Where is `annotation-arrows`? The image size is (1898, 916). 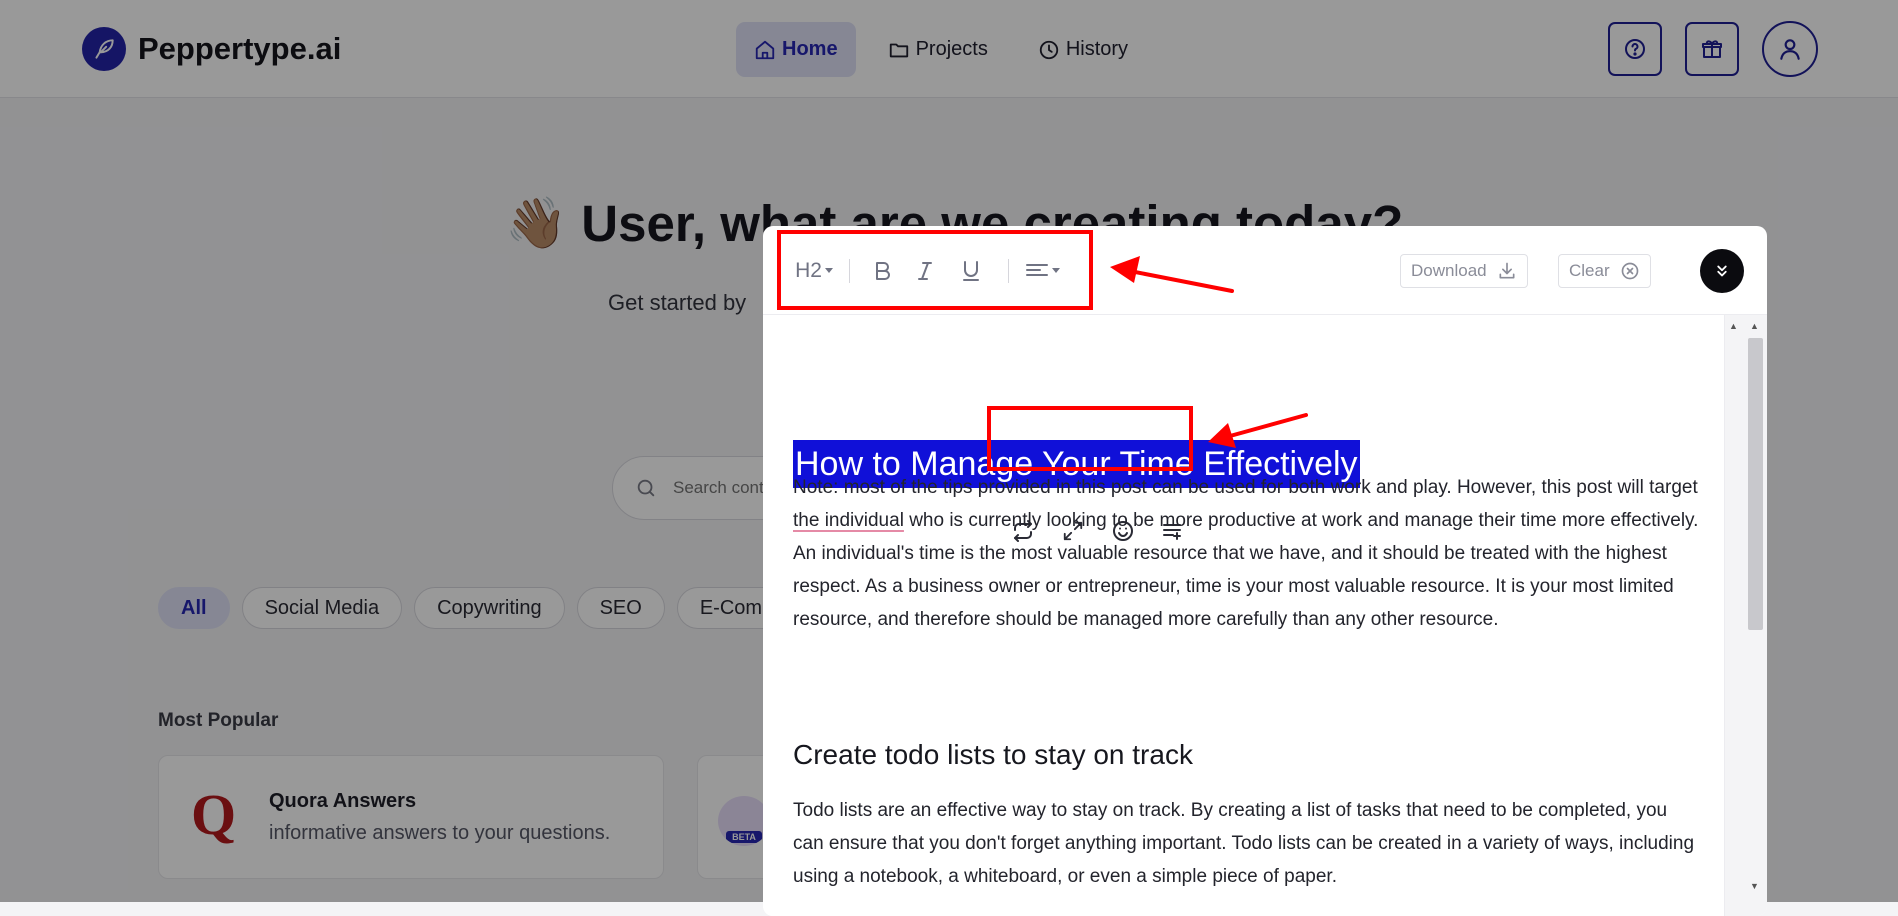
annotation-arrows is located at coordinates (1209, 352).